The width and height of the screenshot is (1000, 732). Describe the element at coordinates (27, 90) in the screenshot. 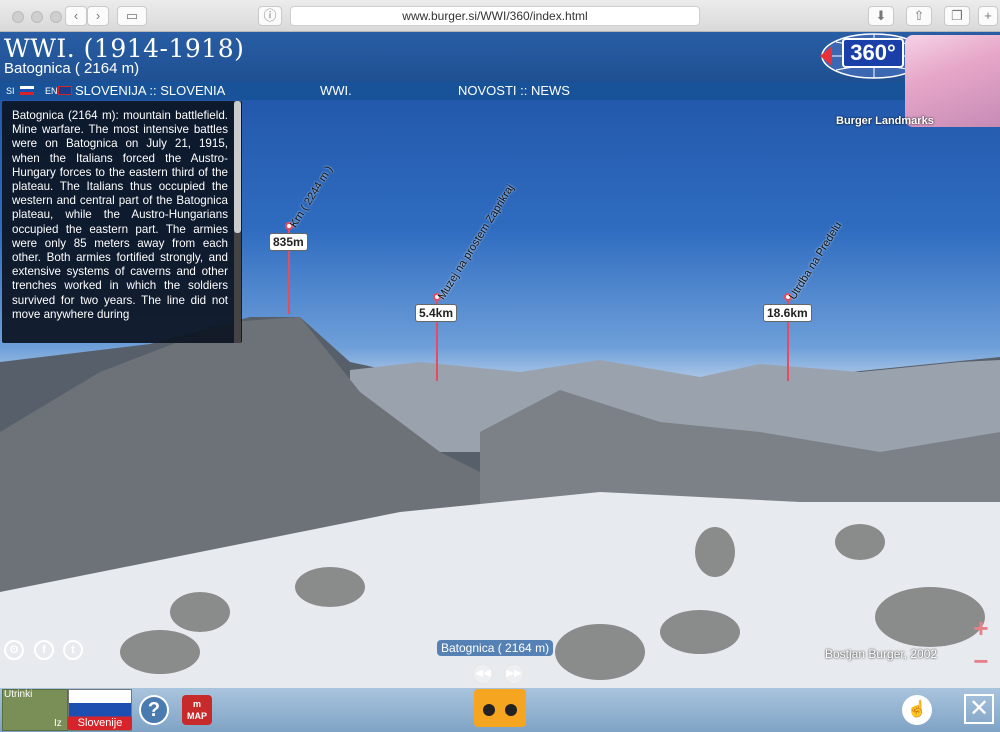

I see `flag-si-icon` at that location.